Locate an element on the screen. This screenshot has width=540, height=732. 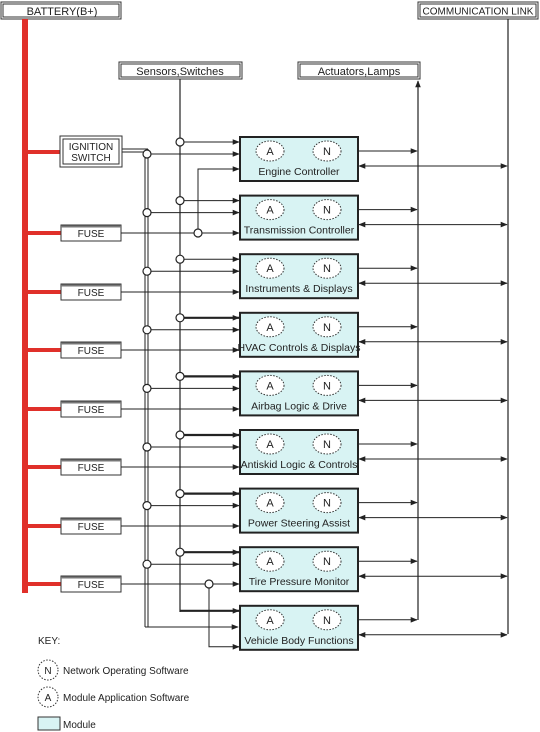
ignition-label-2: SWITCH is located at coordinates (90, 158).